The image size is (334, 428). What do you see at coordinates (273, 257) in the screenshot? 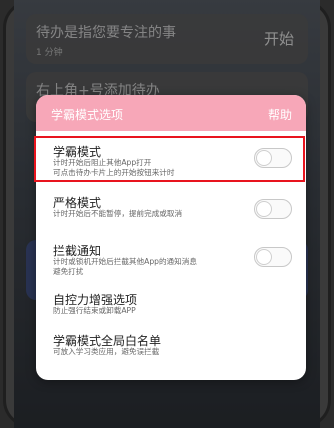
I see `block-notifications-toggle` at bounding box center [273, 257].